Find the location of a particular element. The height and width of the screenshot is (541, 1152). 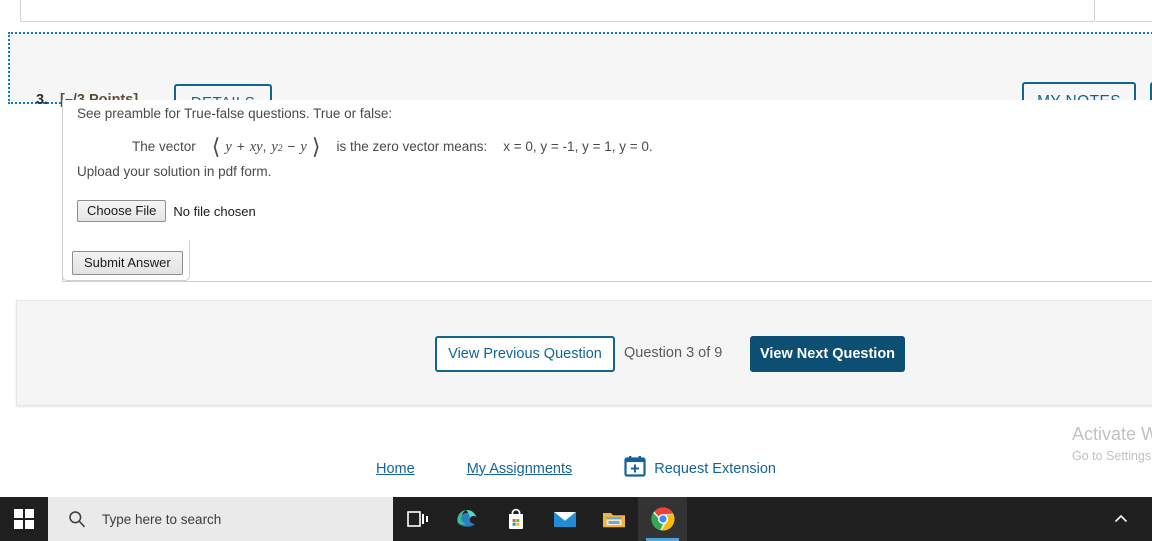

request-extension-link: Request Extension is located at coordinates (700, 468).